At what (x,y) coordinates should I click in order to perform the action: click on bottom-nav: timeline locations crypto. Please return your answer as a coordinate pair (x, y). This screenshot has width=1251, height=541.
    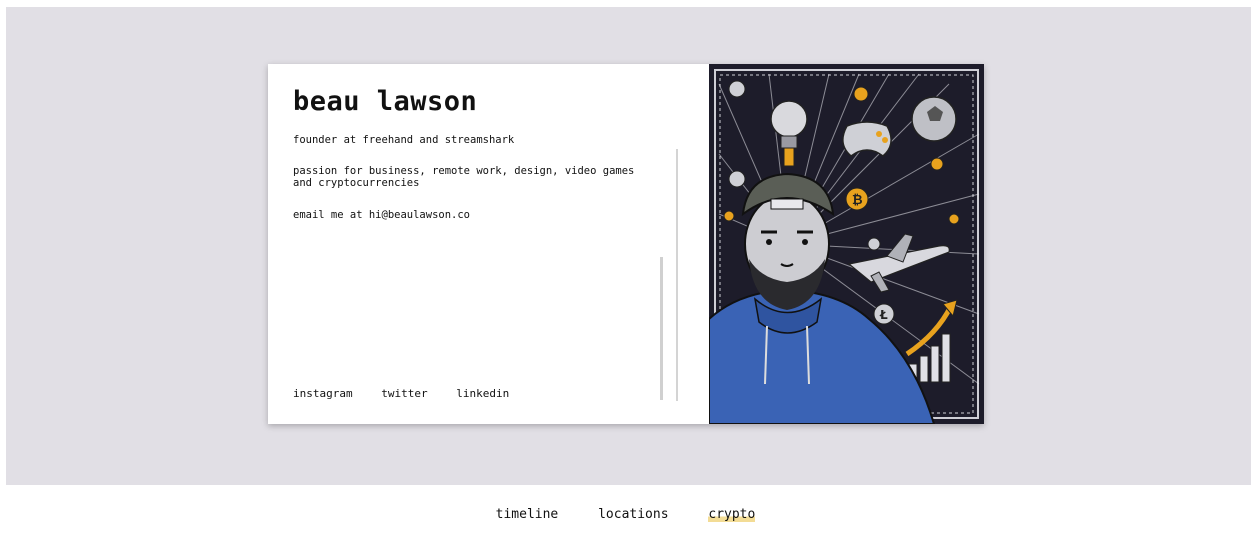
    Looking at the image, I should click on (625, 514).